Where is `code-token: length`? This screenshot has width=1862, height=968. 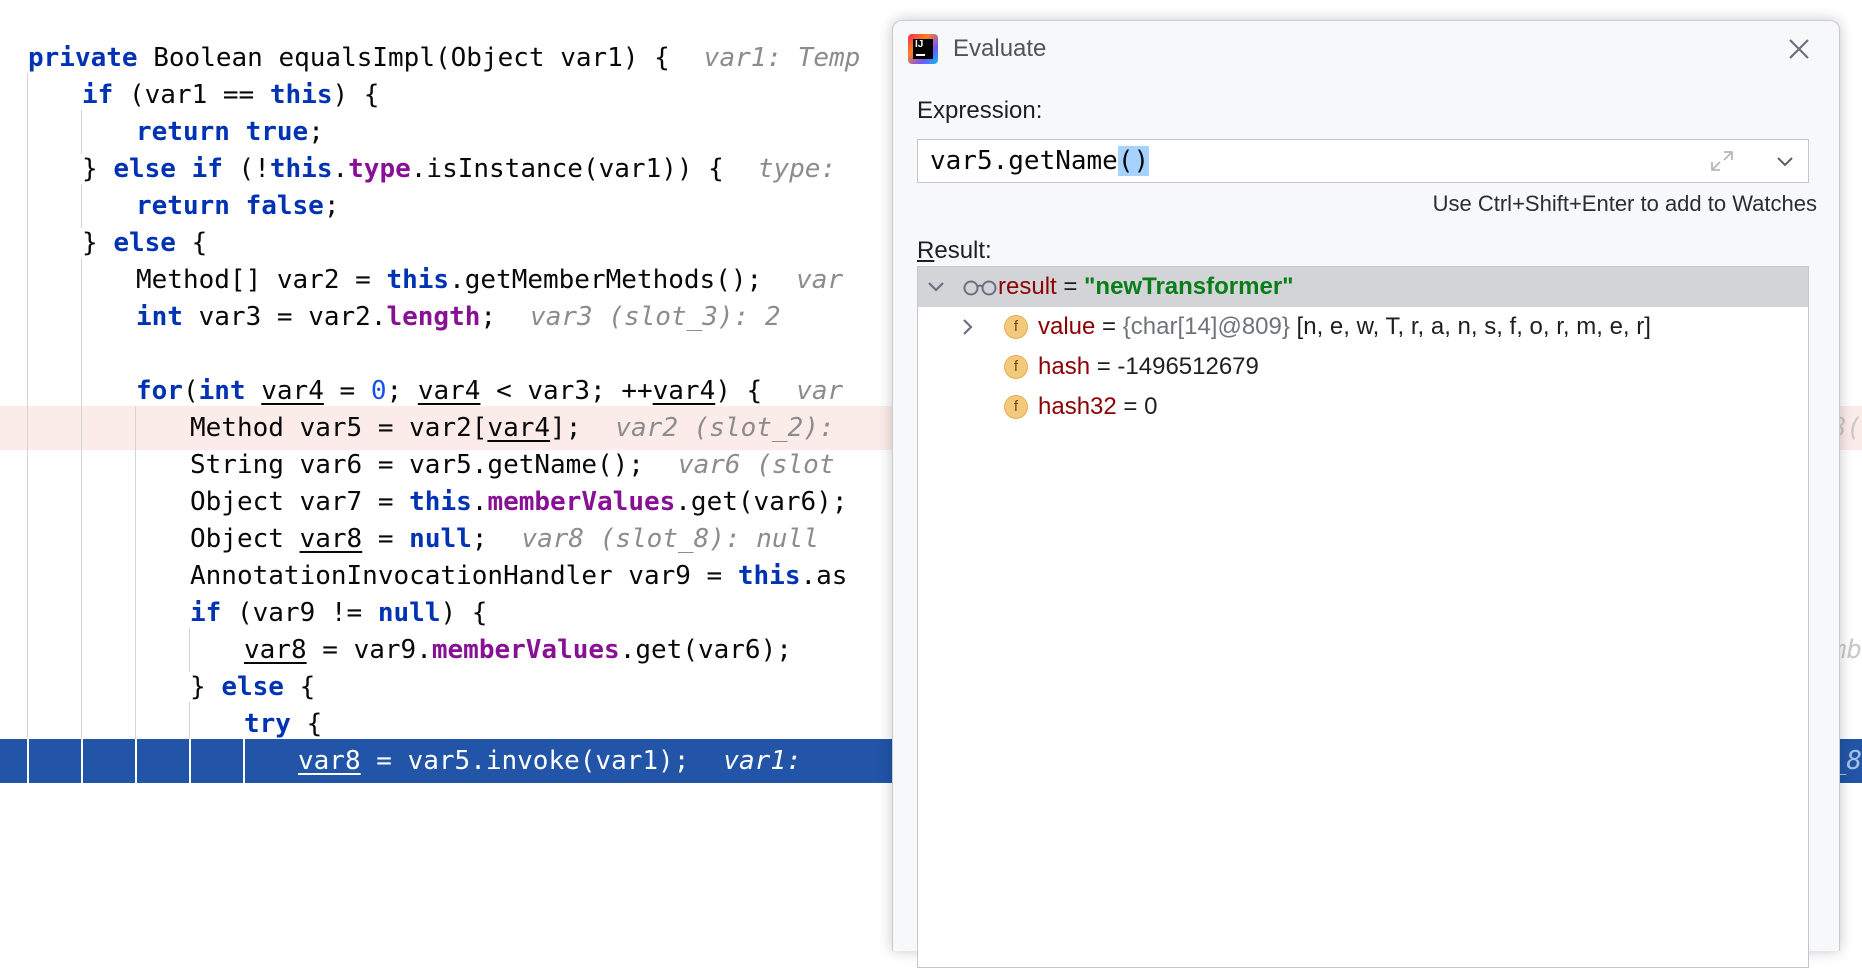
code-token: length is located at coordinates (433, 317).